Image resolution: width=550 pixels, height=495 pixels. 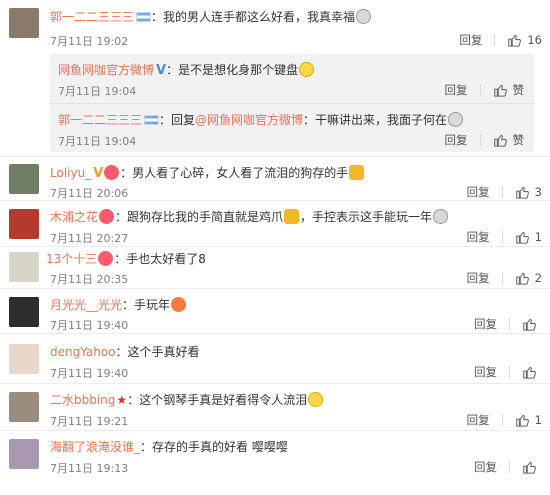 What do you see at coordinates (152, 120) in the screenshot?
I see `flag-icon` at bounding box center [152, 120].